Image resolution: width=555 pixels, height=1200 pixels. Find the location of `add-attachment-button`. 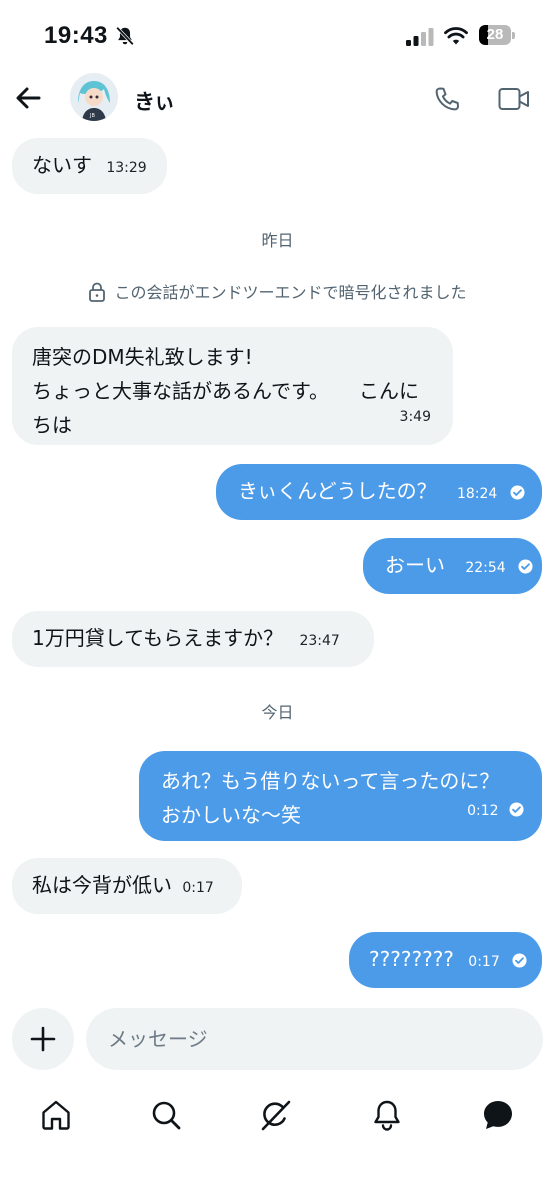

add-attachment-button is located at coordinates (43, 1039).